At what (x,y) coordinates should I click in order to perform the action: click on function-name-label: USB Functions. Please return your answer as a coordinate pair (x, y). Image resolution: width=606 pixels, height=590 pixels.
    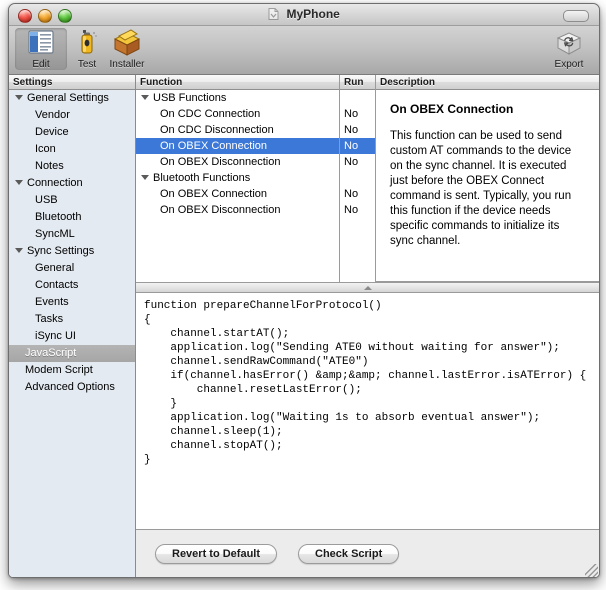
    Looking at the image, I should click on (190, 98).